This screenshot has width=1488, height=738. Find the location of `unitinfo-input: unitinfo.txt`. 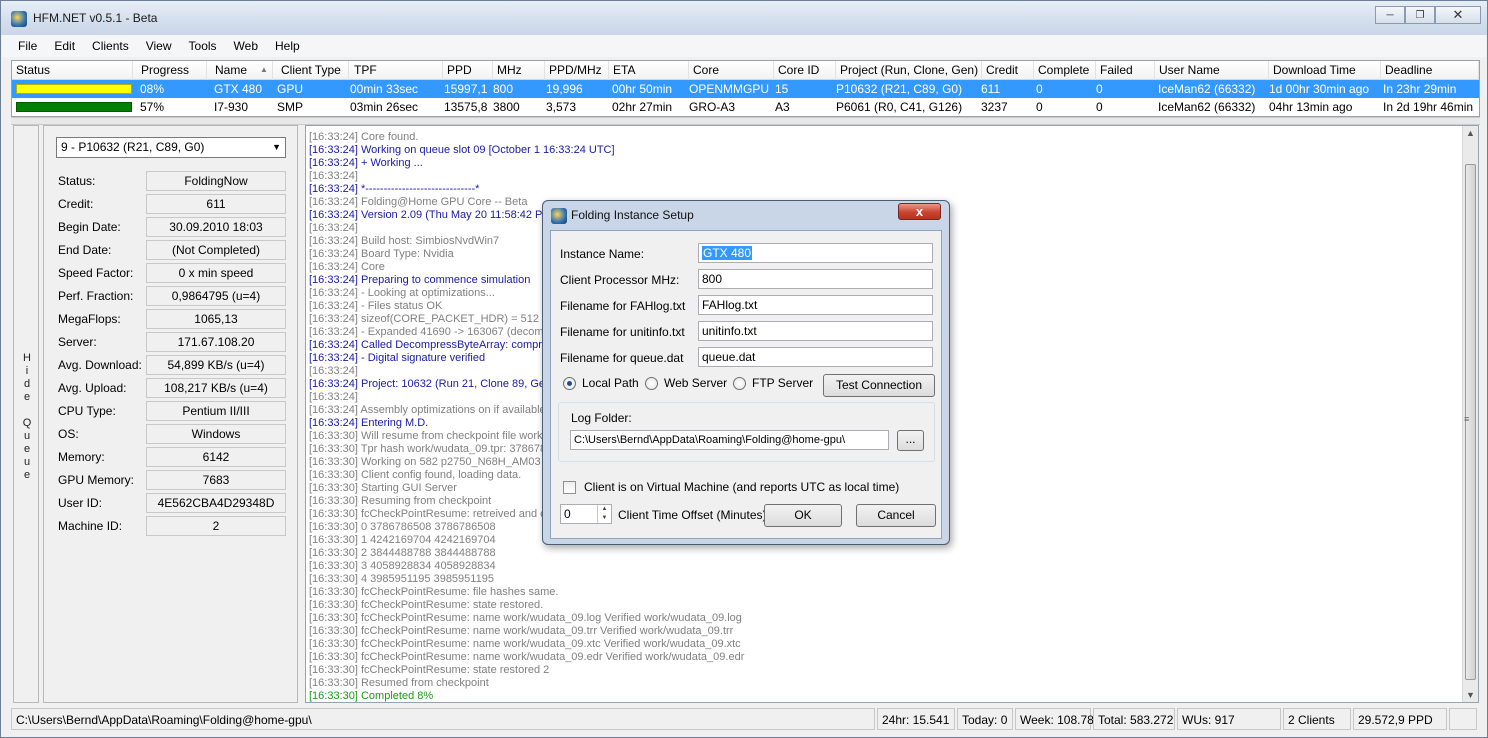

unitinfo-input: unitinfo.txt is located at coordinates (815, 331).